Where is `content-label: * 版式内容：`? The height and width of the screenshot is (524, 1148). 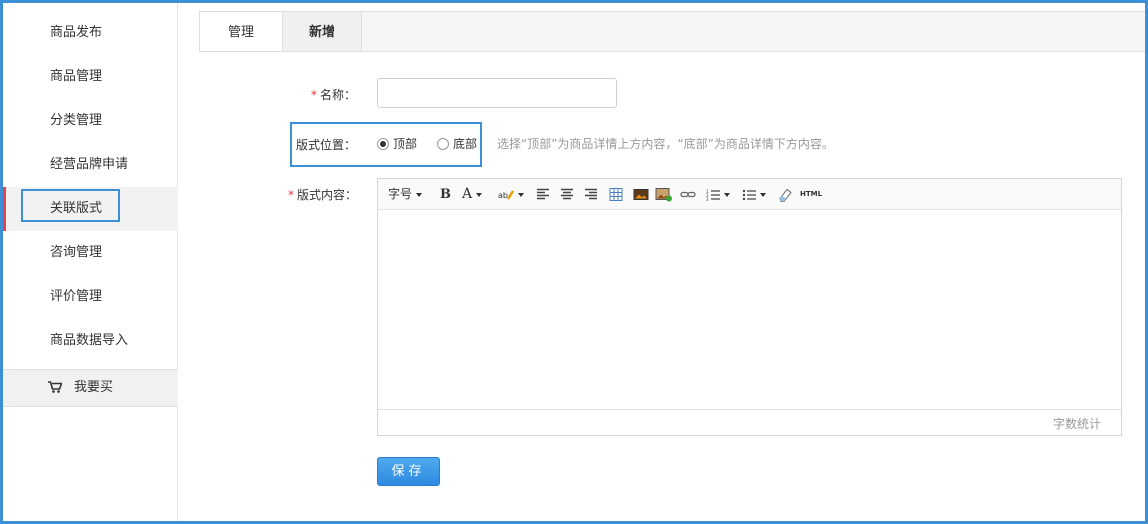 content-label: * 版式内容： is located at coordinates (323, 195).